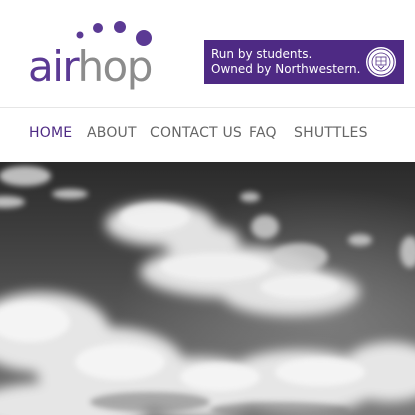 This screenshot has width=415, height=415. What do you see at coordinates (286, 69) in the screenshot?
I see `banner-line-2: Owned by Northwestern.` at bounding box center [286, 69].